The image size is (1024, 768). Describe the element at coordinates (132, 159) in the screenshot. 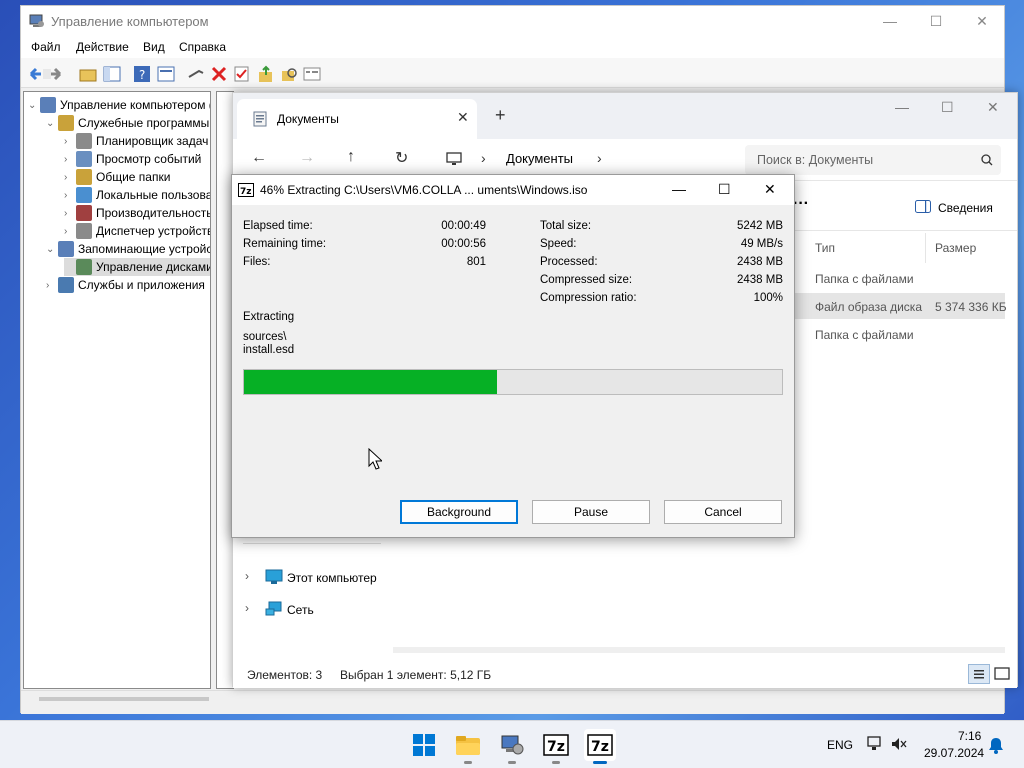

I see `tree-item: › Просмотр событий` at that location.